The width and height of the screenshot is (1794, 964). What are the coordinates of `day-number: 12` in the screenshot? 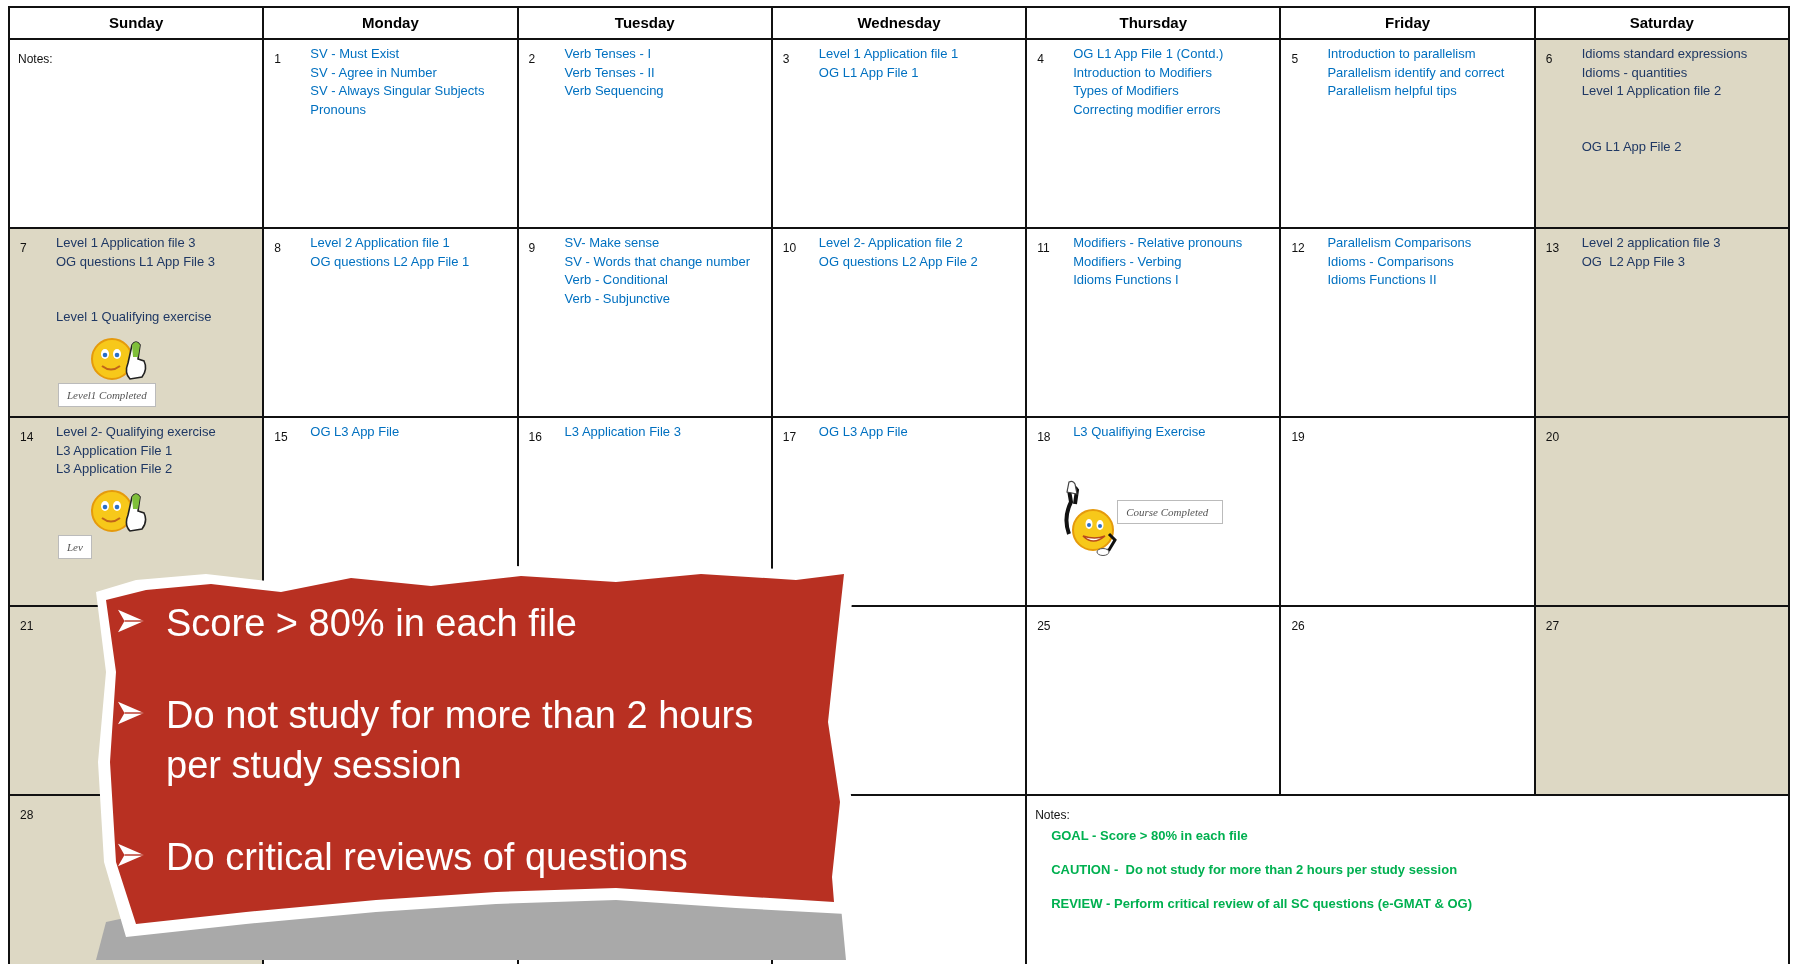 It's located at (1298, 248).